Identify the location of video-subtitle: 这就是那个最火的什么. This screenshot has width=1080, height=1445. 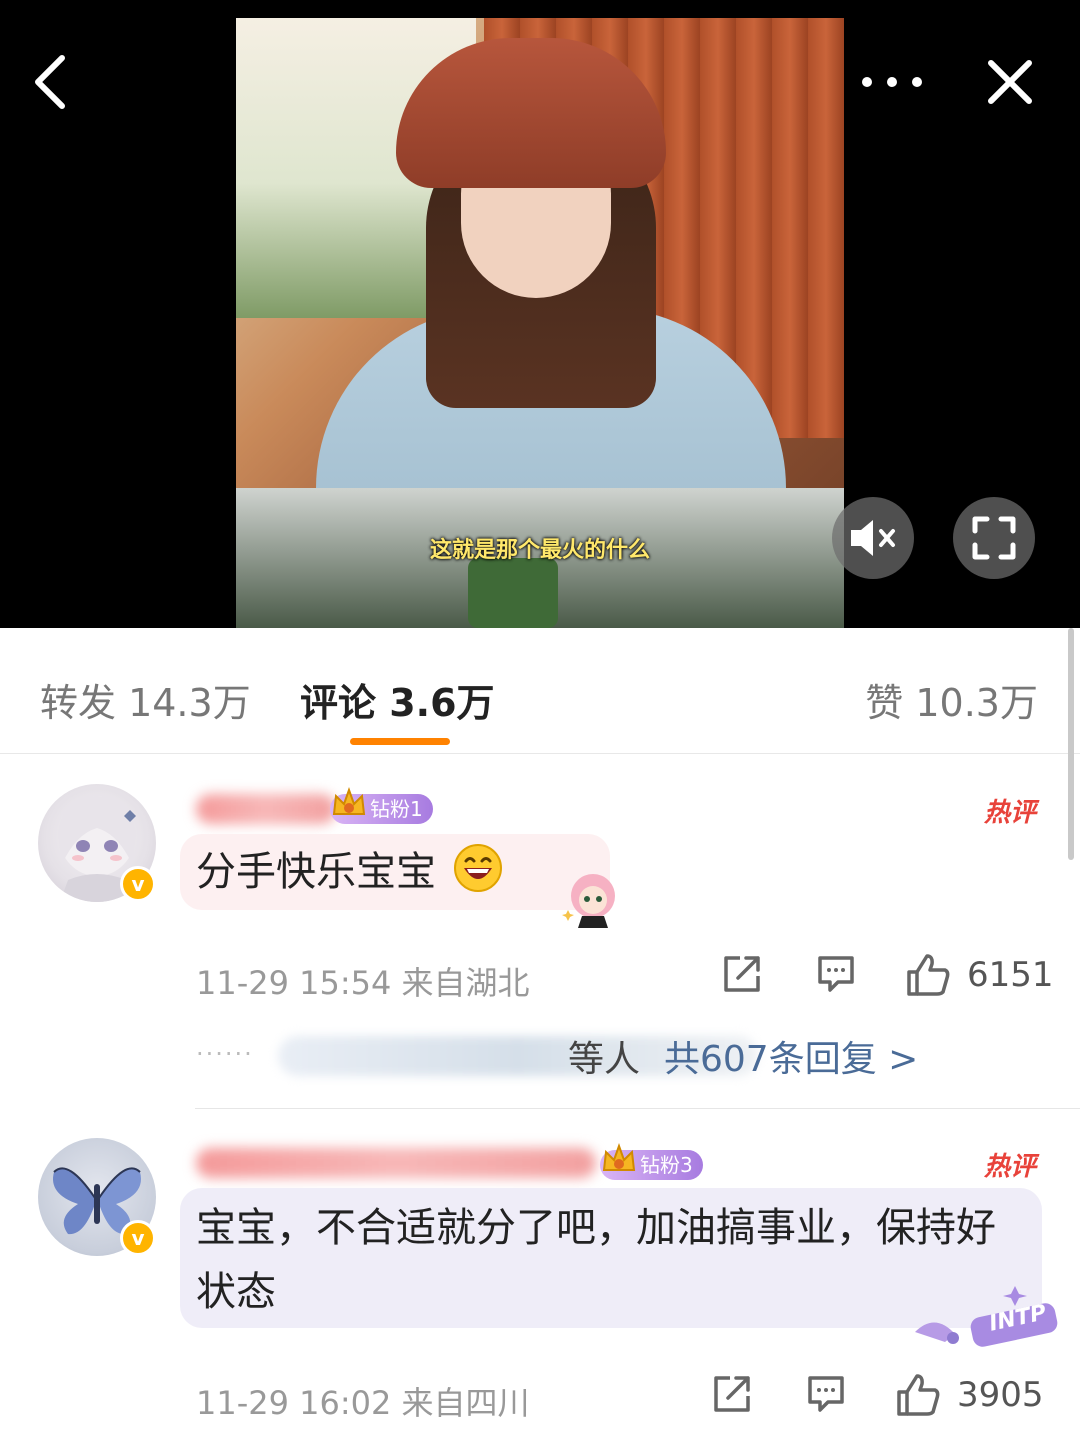
(539, 550).